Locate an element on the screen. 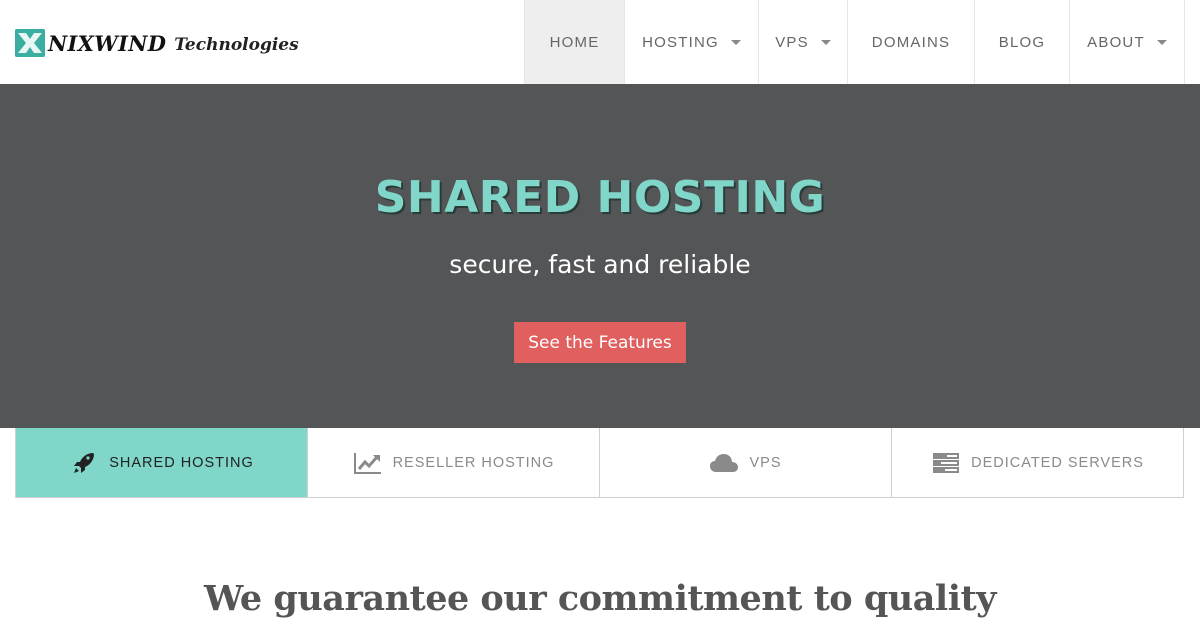  nav-home-label: HOME is located at coordinates (574, 42).